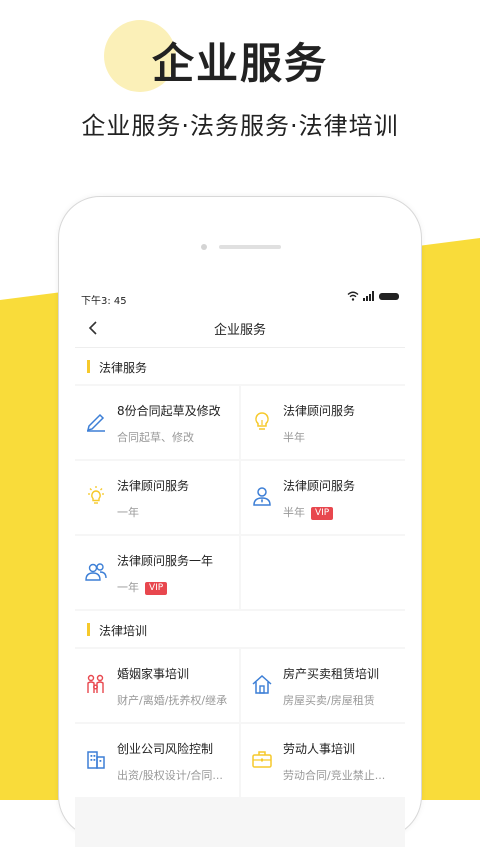 Image resolution: width=480 pixels, height=847 pixels. Describe the element at coordinates (250, 247) in the screenshot. I see `phone-speaker` at that location.